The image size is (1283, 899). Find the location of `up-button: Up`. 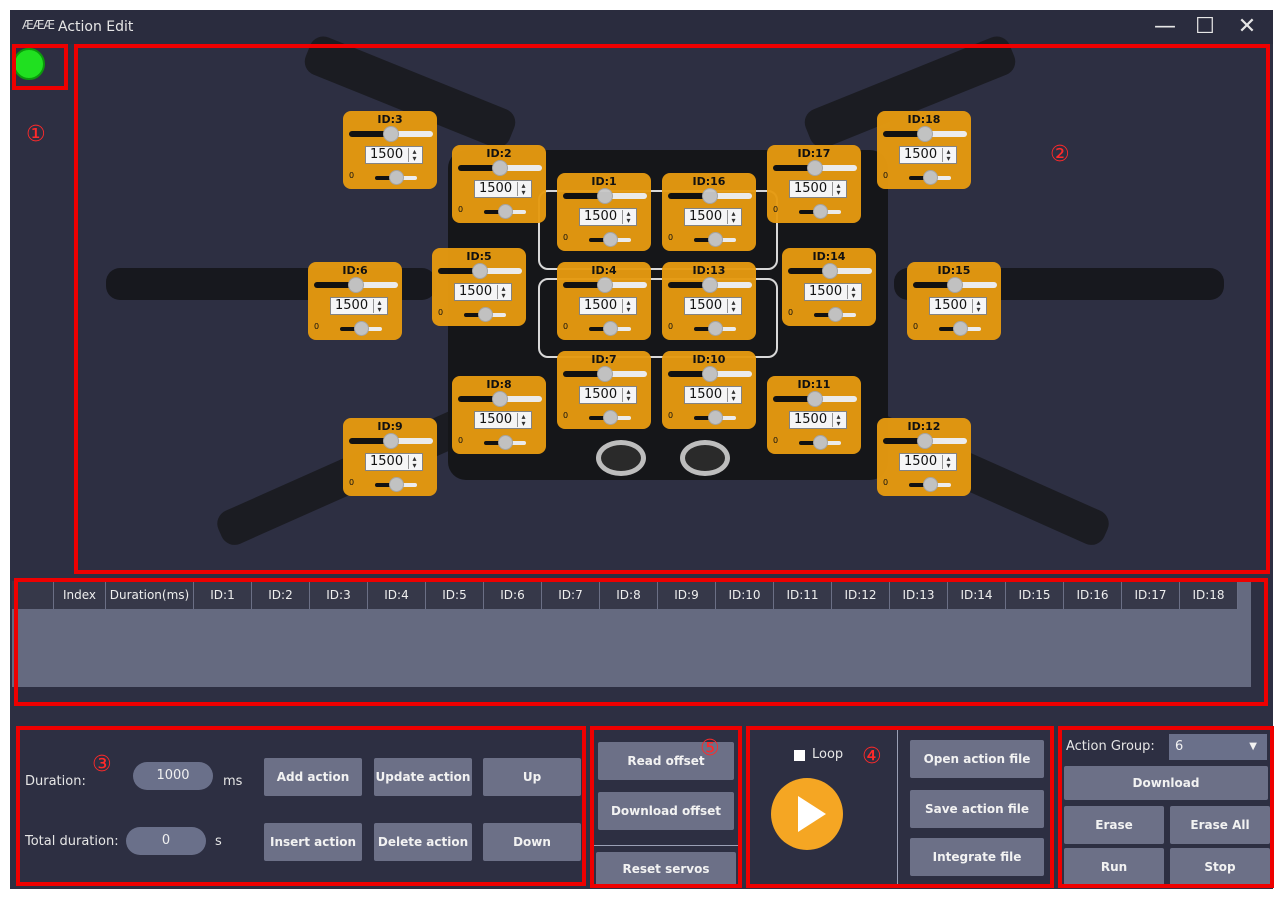

up-button: Up is located at coordinates (532, 777).